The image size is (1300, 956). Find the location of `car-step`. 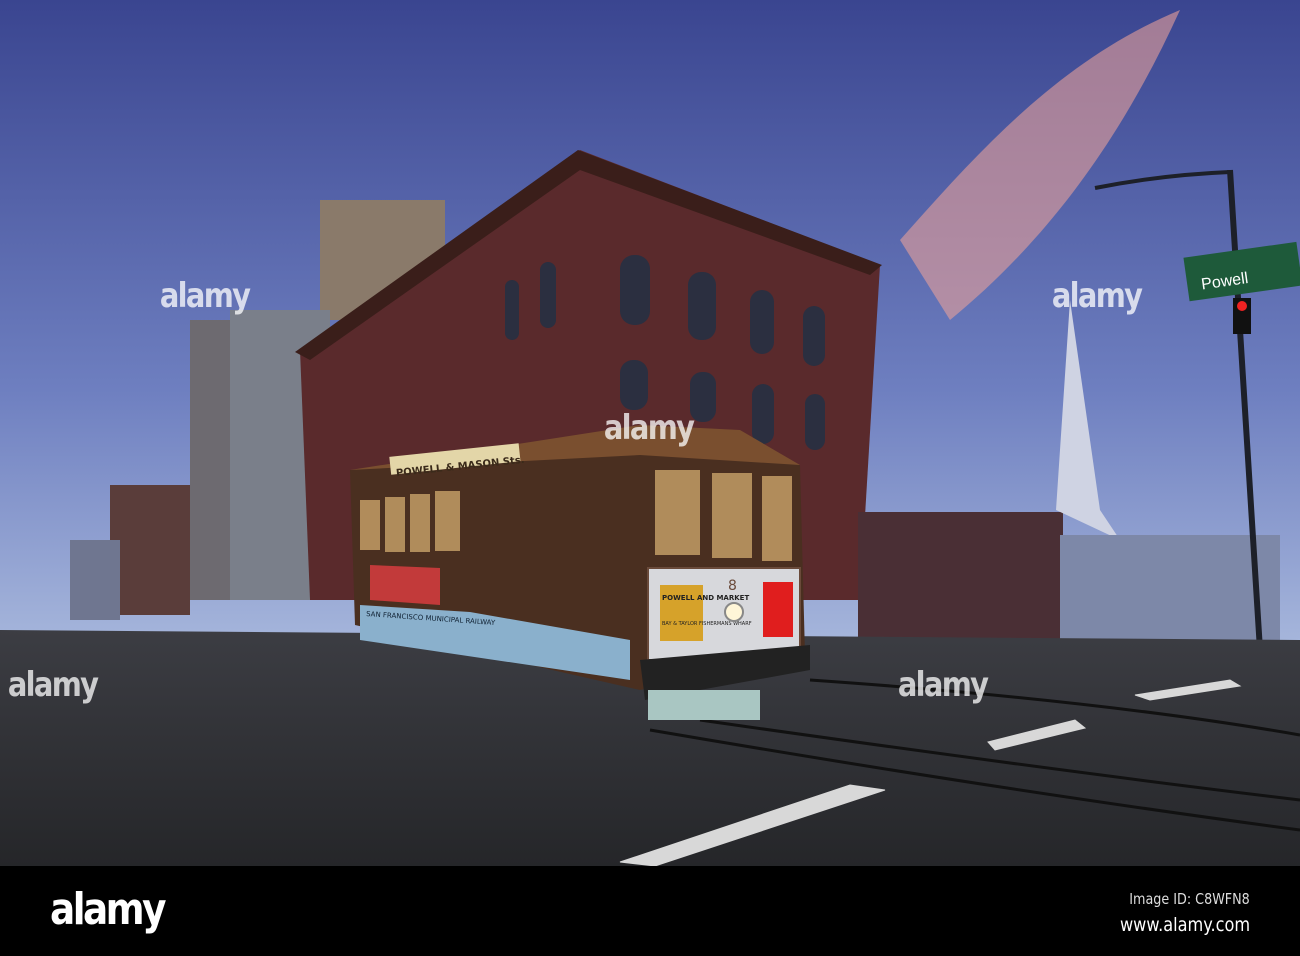

car-step is located at coordinates (704, 705).